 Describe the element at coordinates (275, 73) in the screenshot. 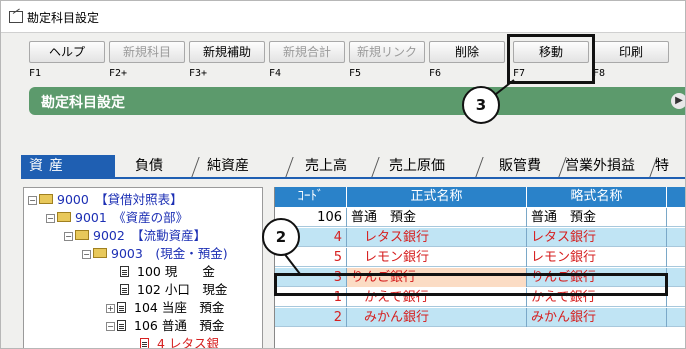

I see `fkey-label: F4` at that location.